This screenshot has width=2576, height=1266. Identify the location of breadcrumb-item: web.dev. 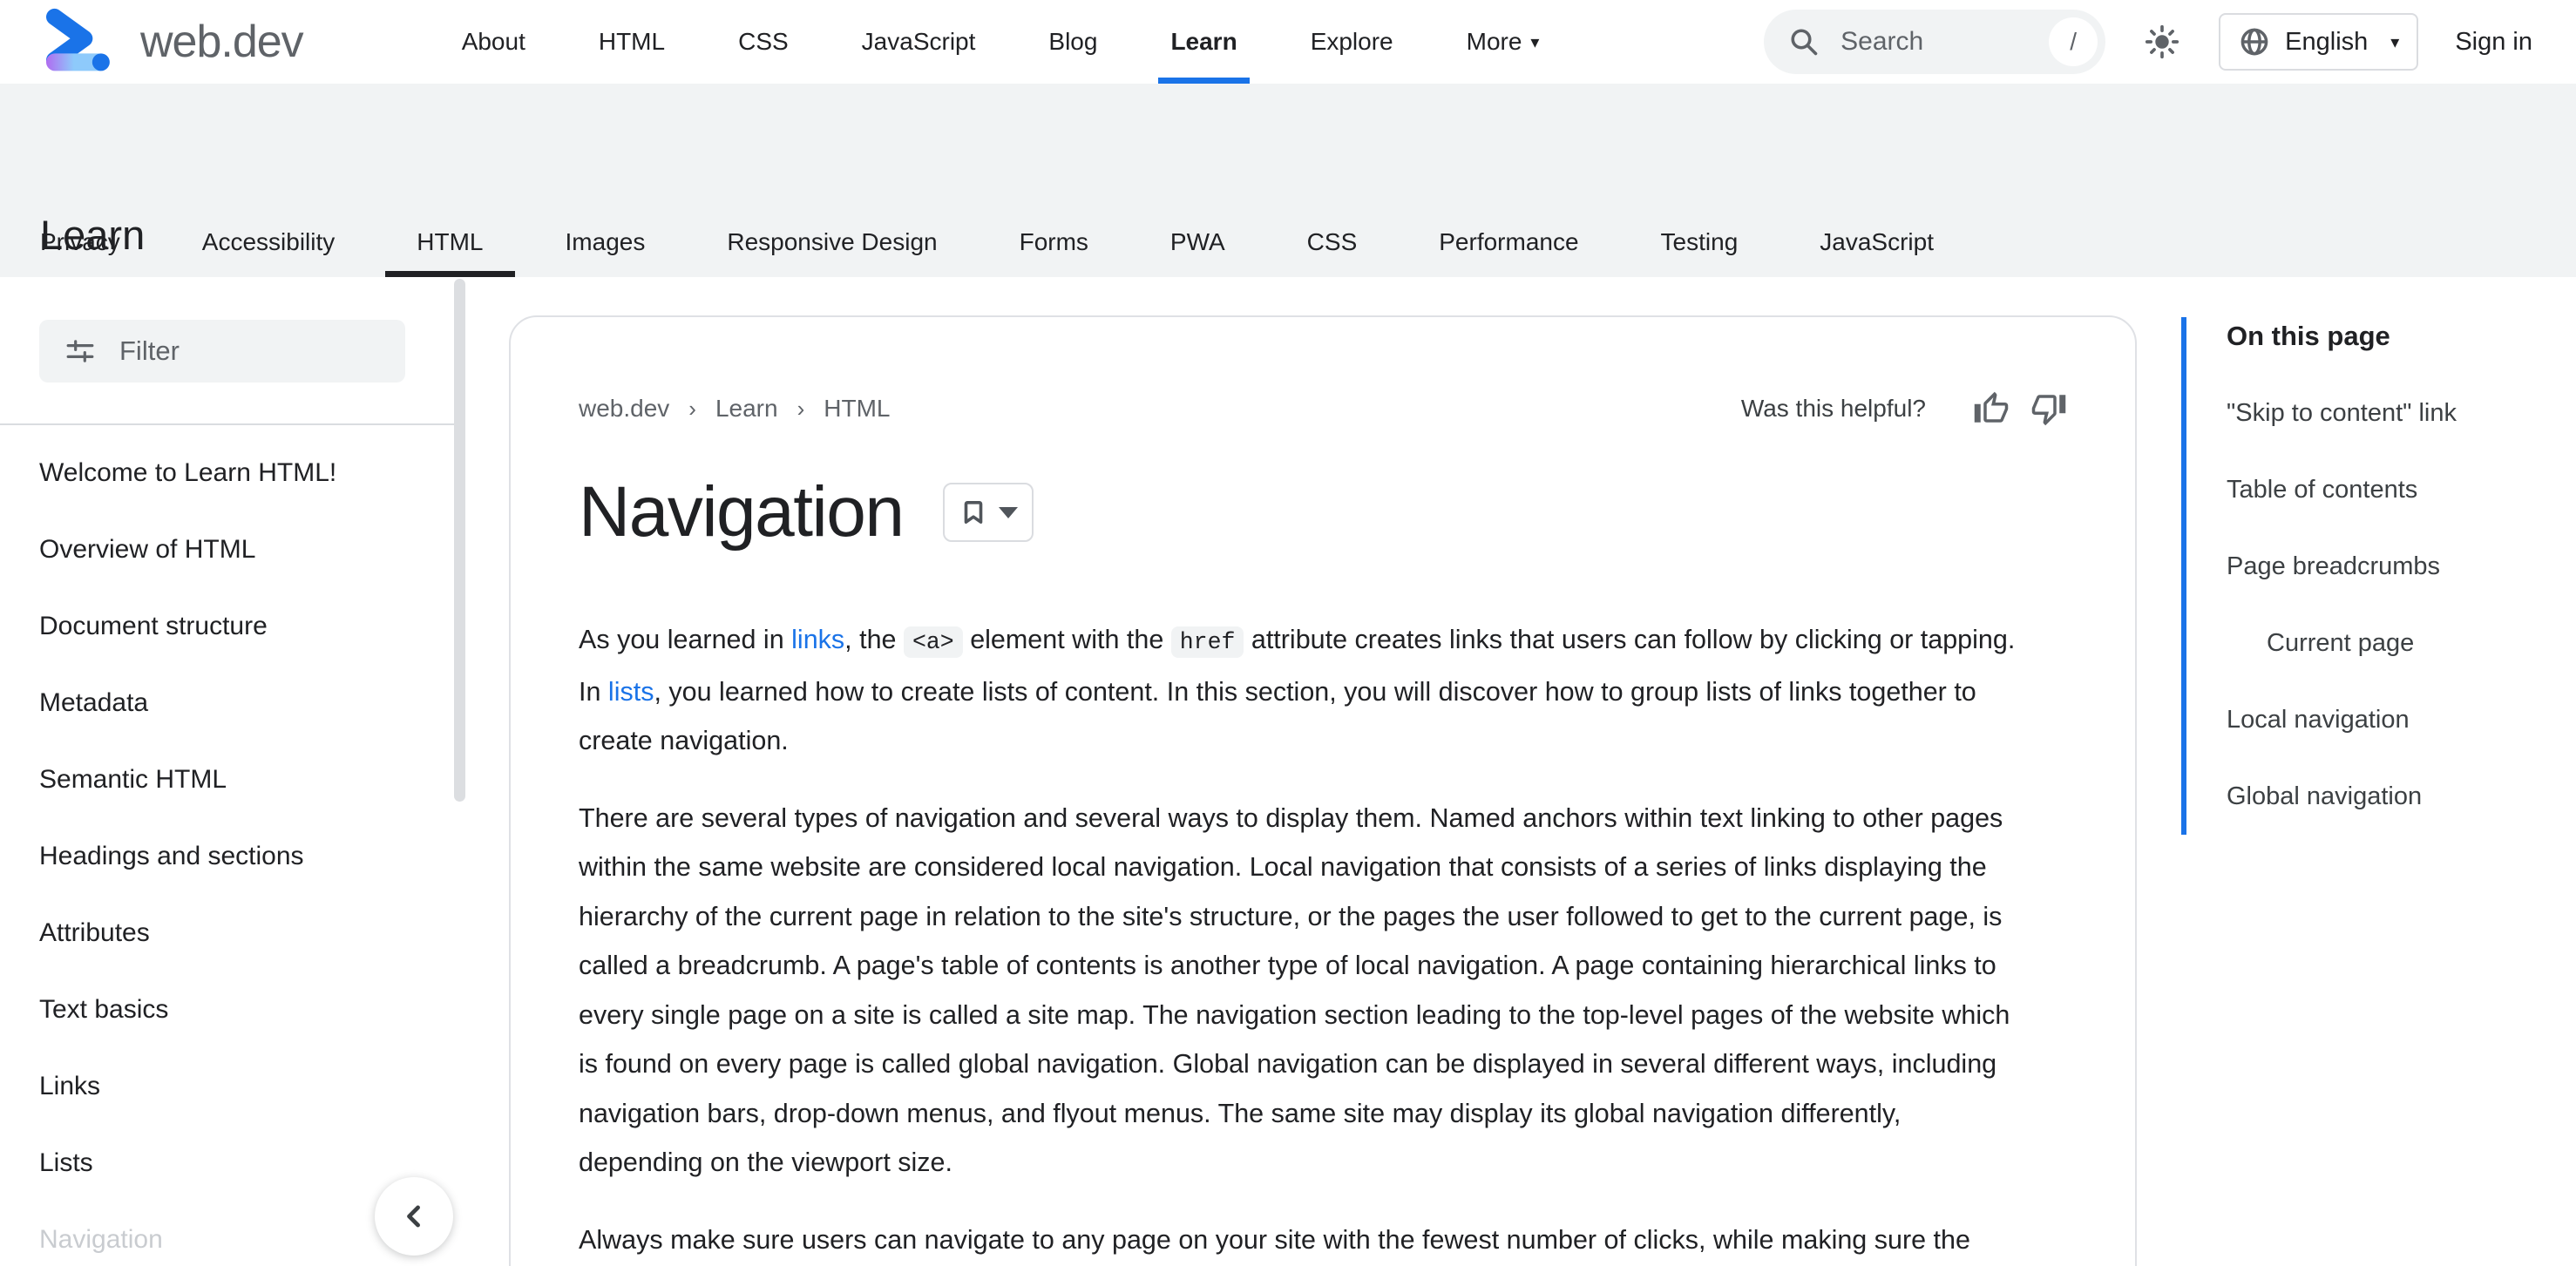
(624, 409).